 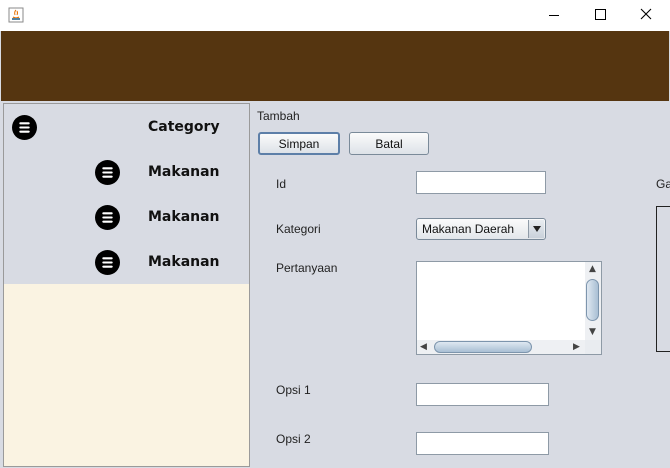 I want to click on cancel-button: Batal, so click(x=389, y=143).